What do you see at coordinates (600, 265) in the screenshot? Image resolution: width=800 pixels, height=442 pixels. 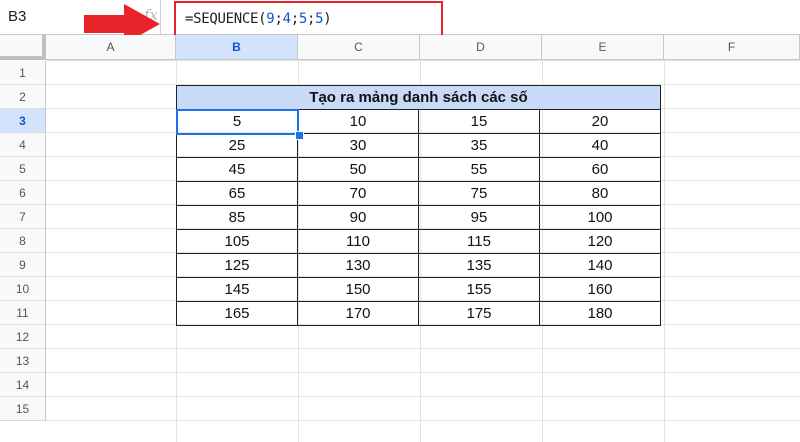 I see `table-cell: 140` at bounding box center [600, 265].